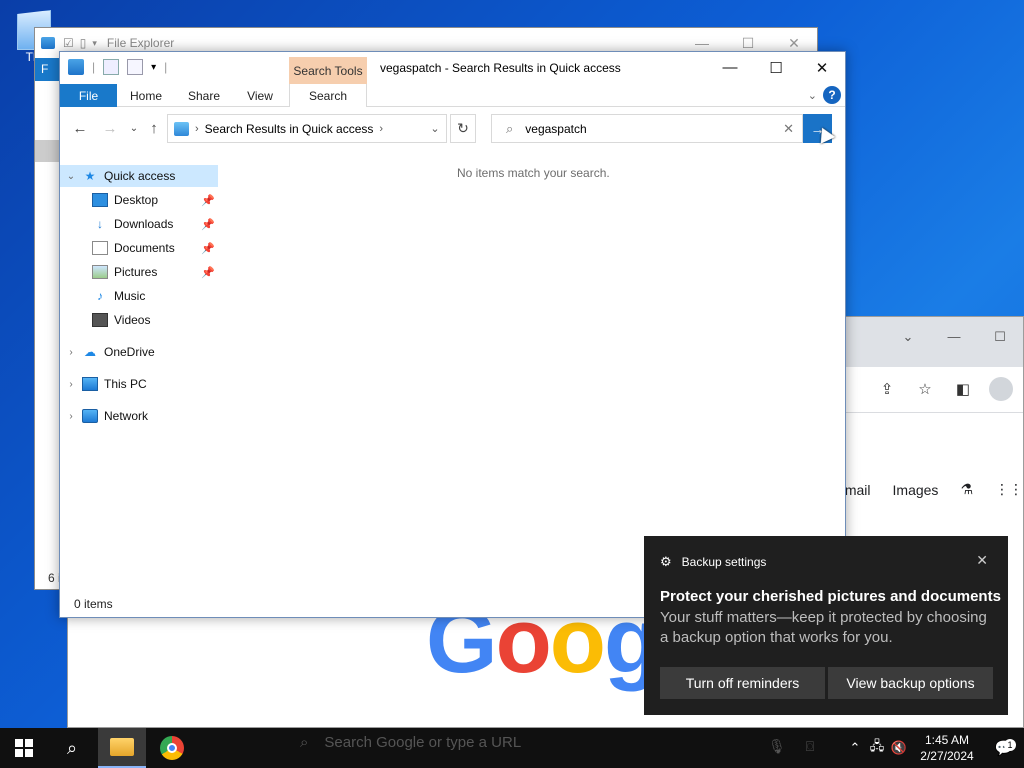 The height and width of the screenshot is (768, 1024). What do you see at coordinates (794, 43) in the screenshot?
I see `close-icon: ✕` at bounding box center [794, 43].